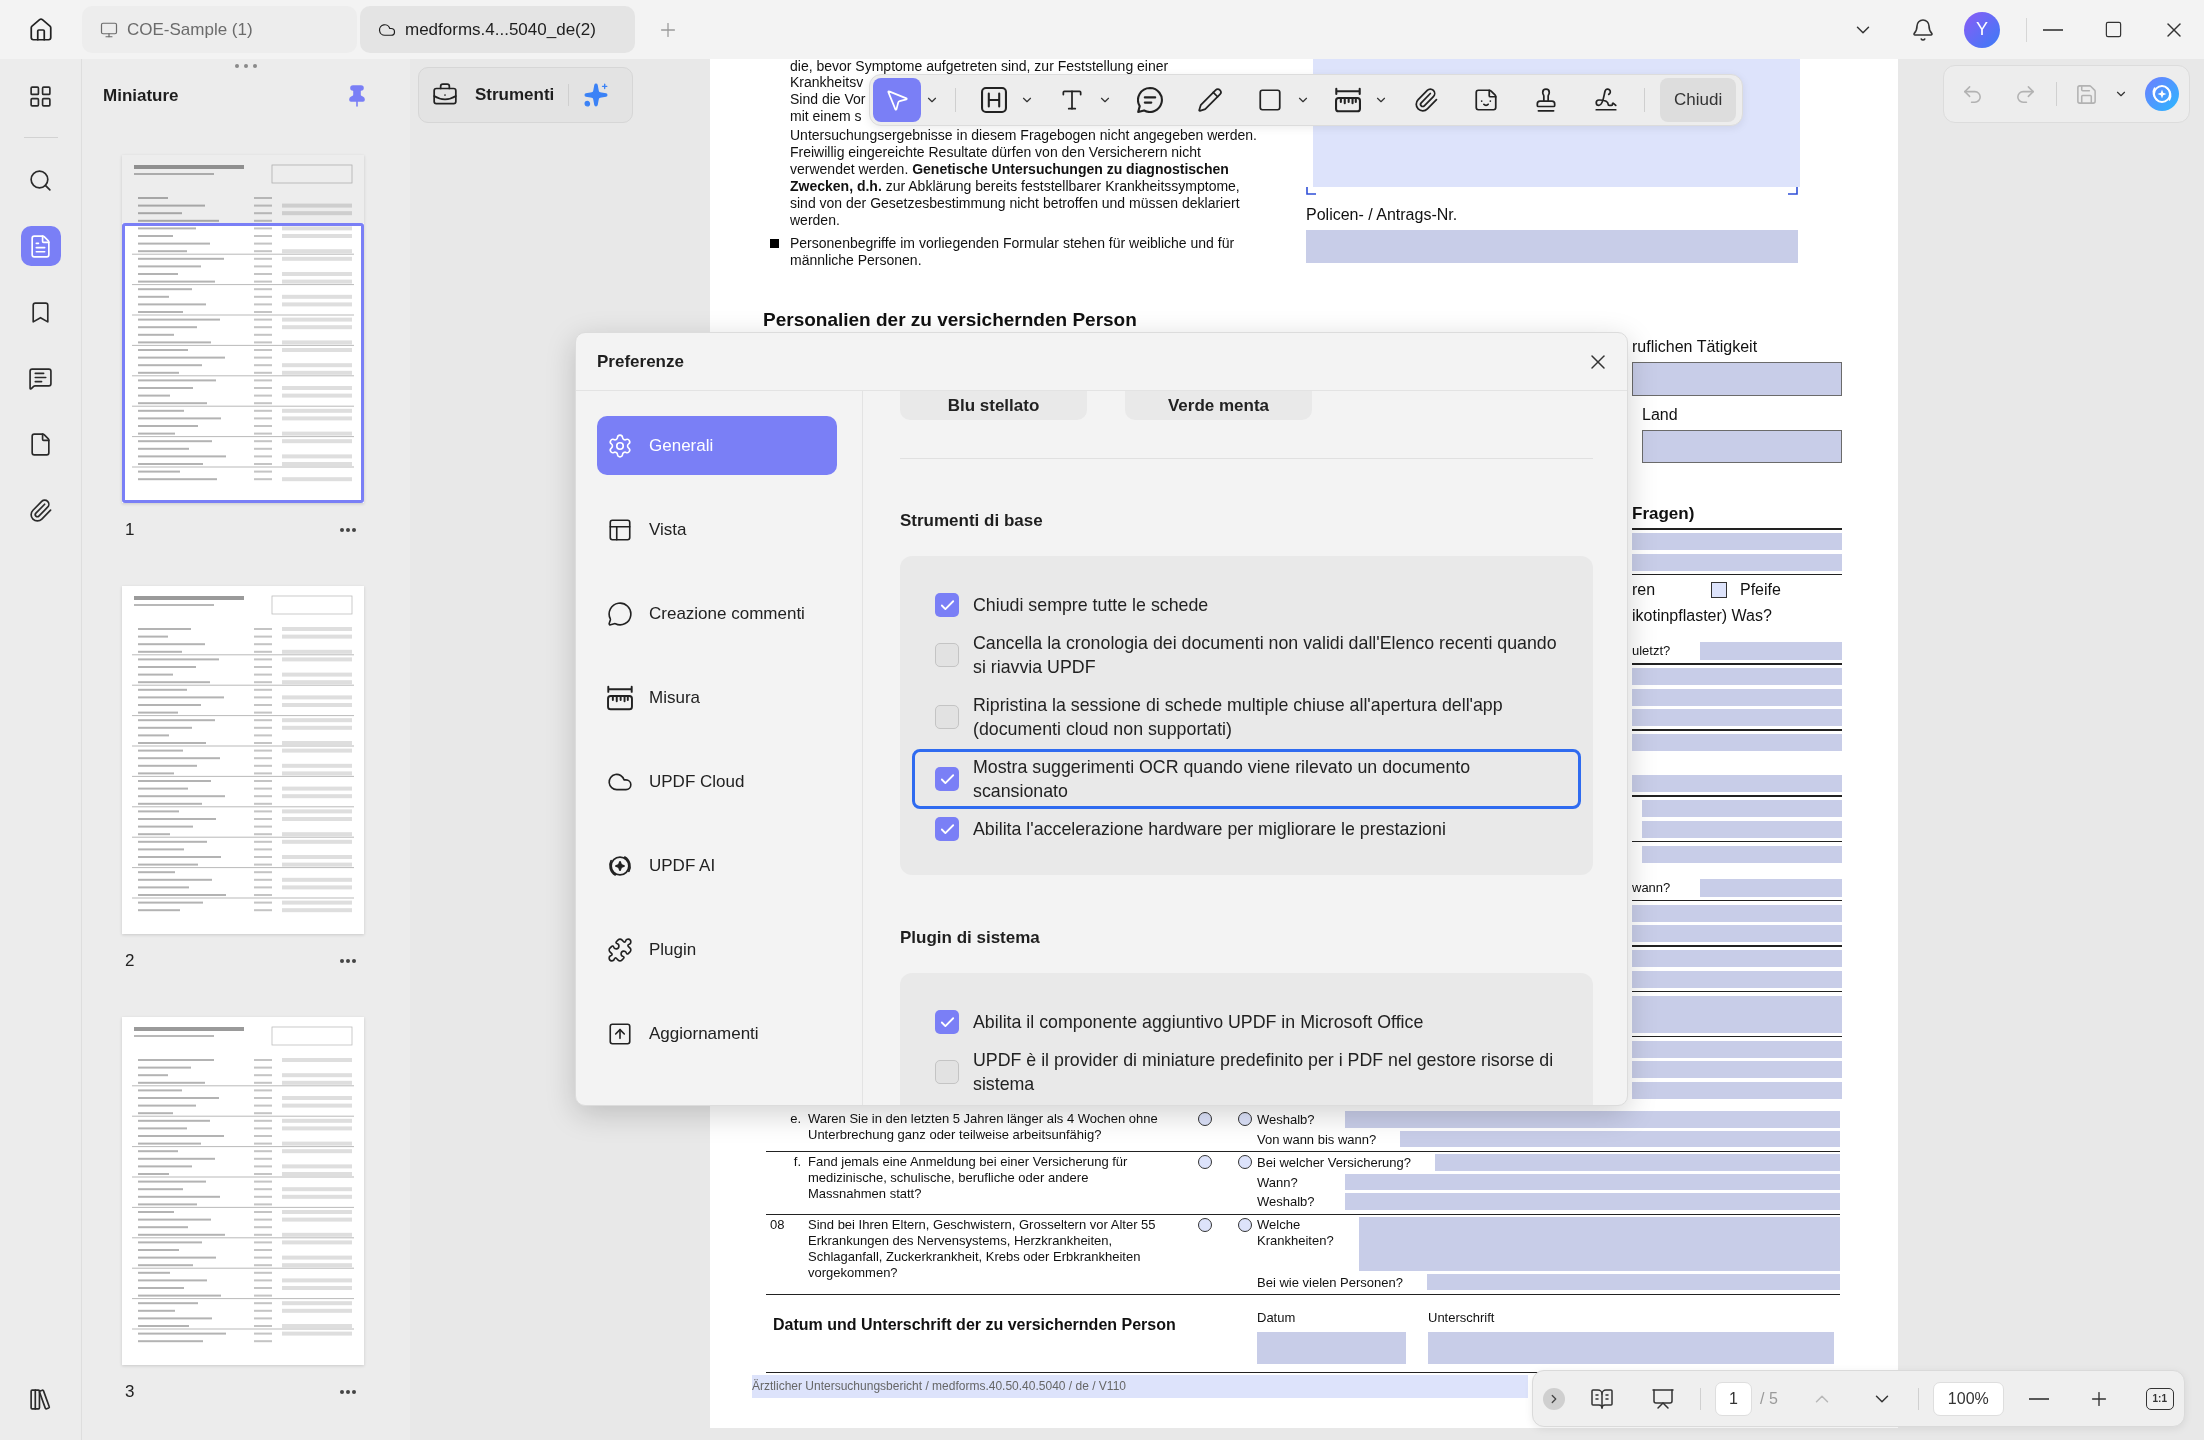  Describe the element at coordinates (497, 29) in the screenshot. I see `document-tab: medforms.4...5040_de(2)` at that location.